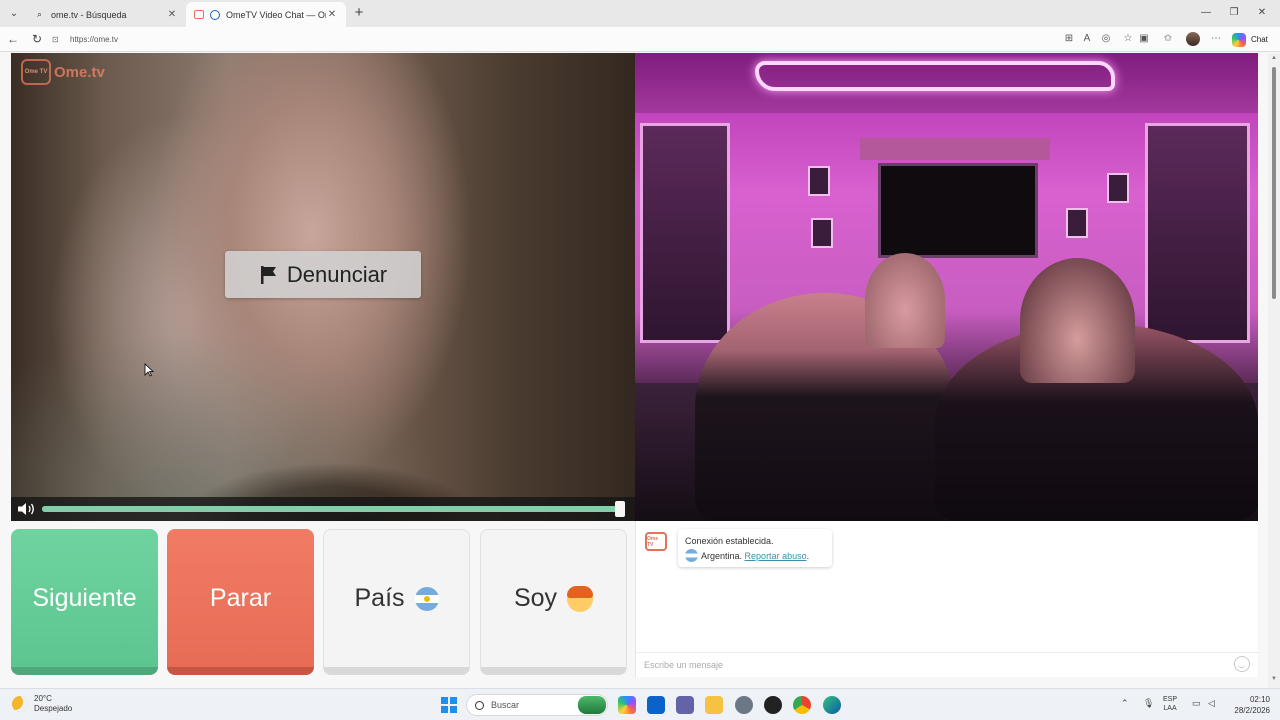 This screenshot has height=720, width=1280. Describe the element at coordinates (36, 72) in the screenshot. I see `ometv-tv-icon: Ome TV` at that location.